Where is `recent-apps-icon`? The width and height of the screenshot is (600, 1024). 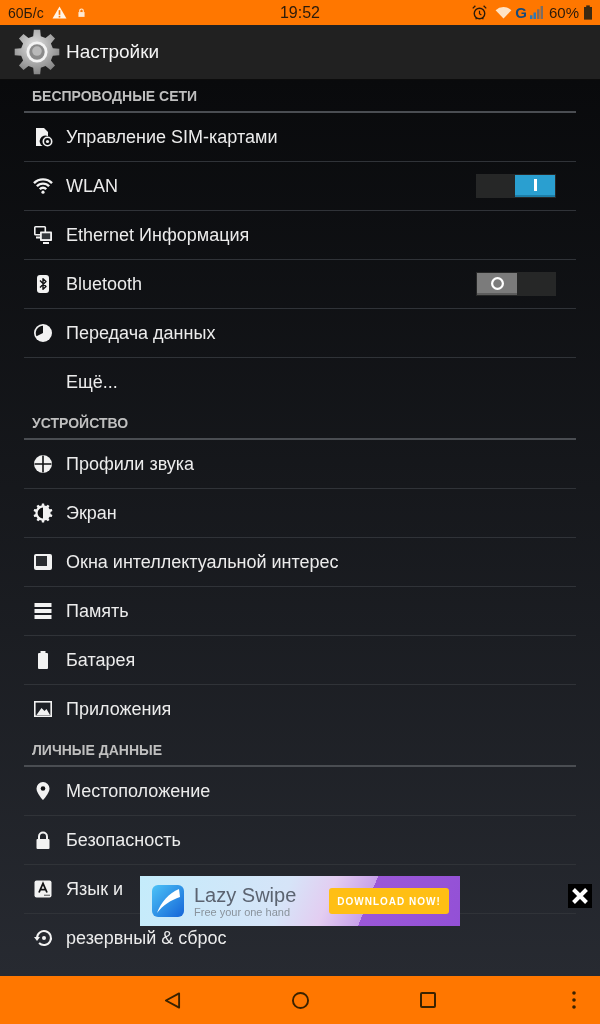
recent-apps-icon is located at coordinates (428, 1000).